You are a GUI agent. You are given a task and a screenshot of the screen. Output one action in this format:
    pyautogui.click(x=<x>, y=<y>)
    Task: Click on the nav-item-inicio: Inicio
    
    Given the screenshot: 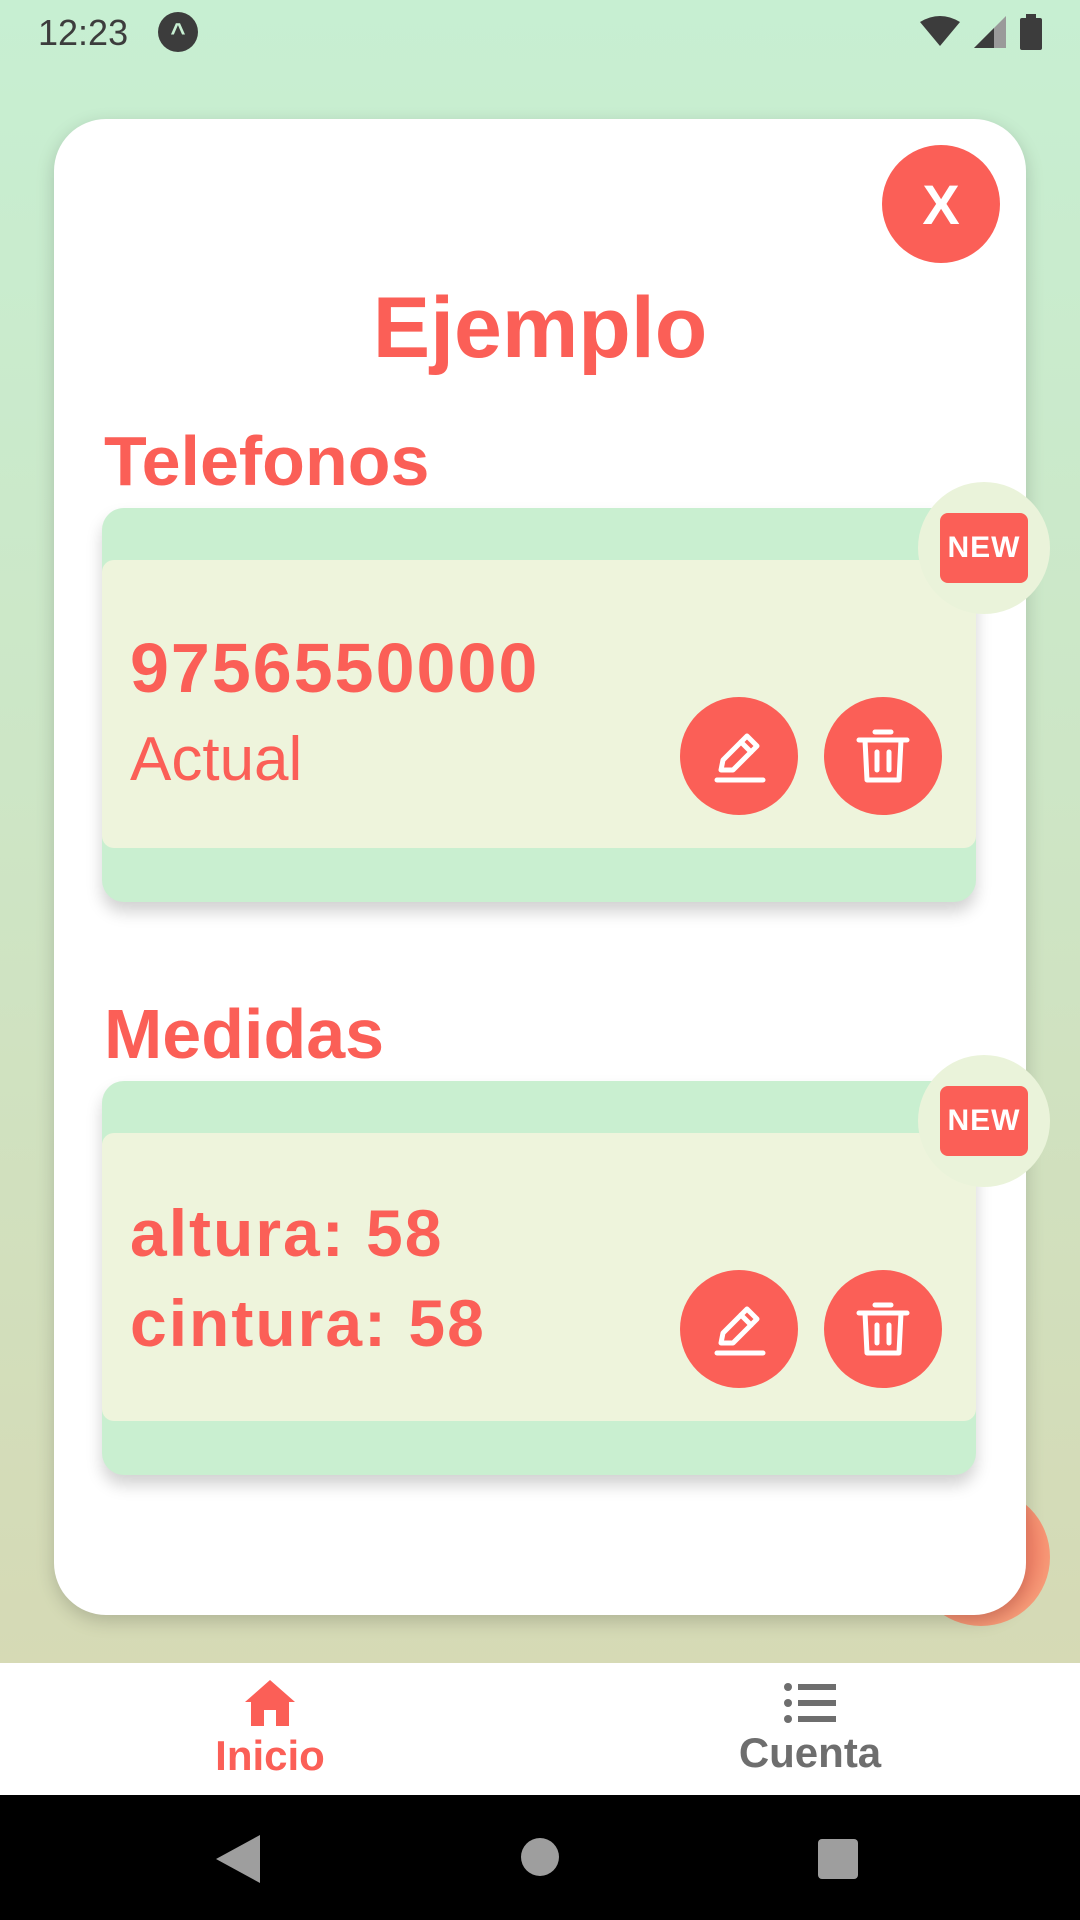 What is the action you would take?
    pyautogui.click(x=270, y=1729)
    